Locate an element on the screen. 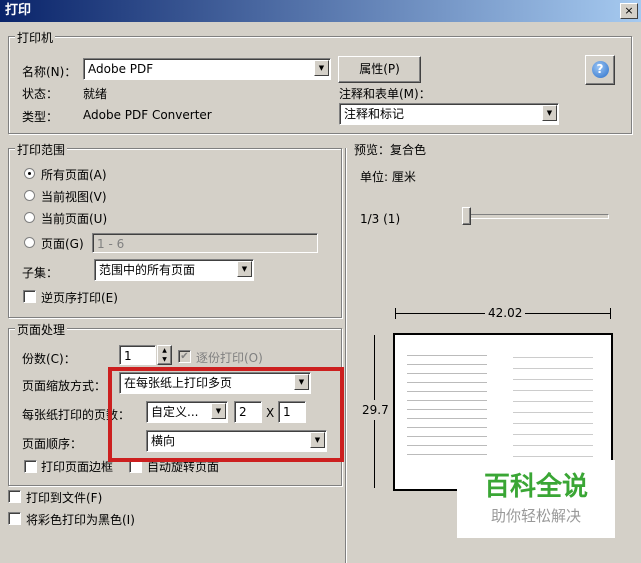  current-page-label: 当前页面(U) is located at coordinates (74, 219).